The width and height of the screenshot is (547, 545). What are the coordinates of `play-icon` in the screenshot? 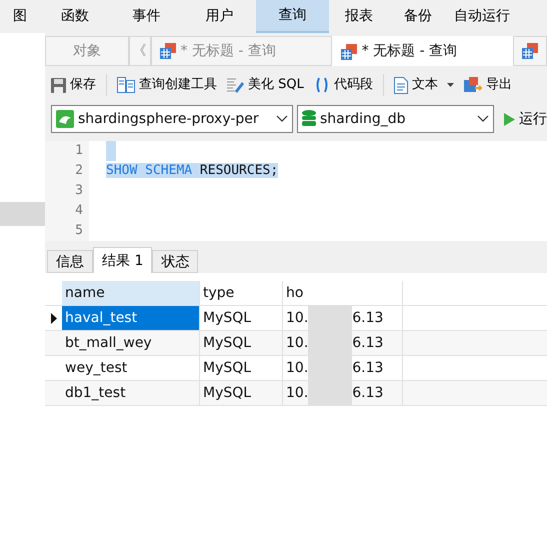 It's located at (509, 119).